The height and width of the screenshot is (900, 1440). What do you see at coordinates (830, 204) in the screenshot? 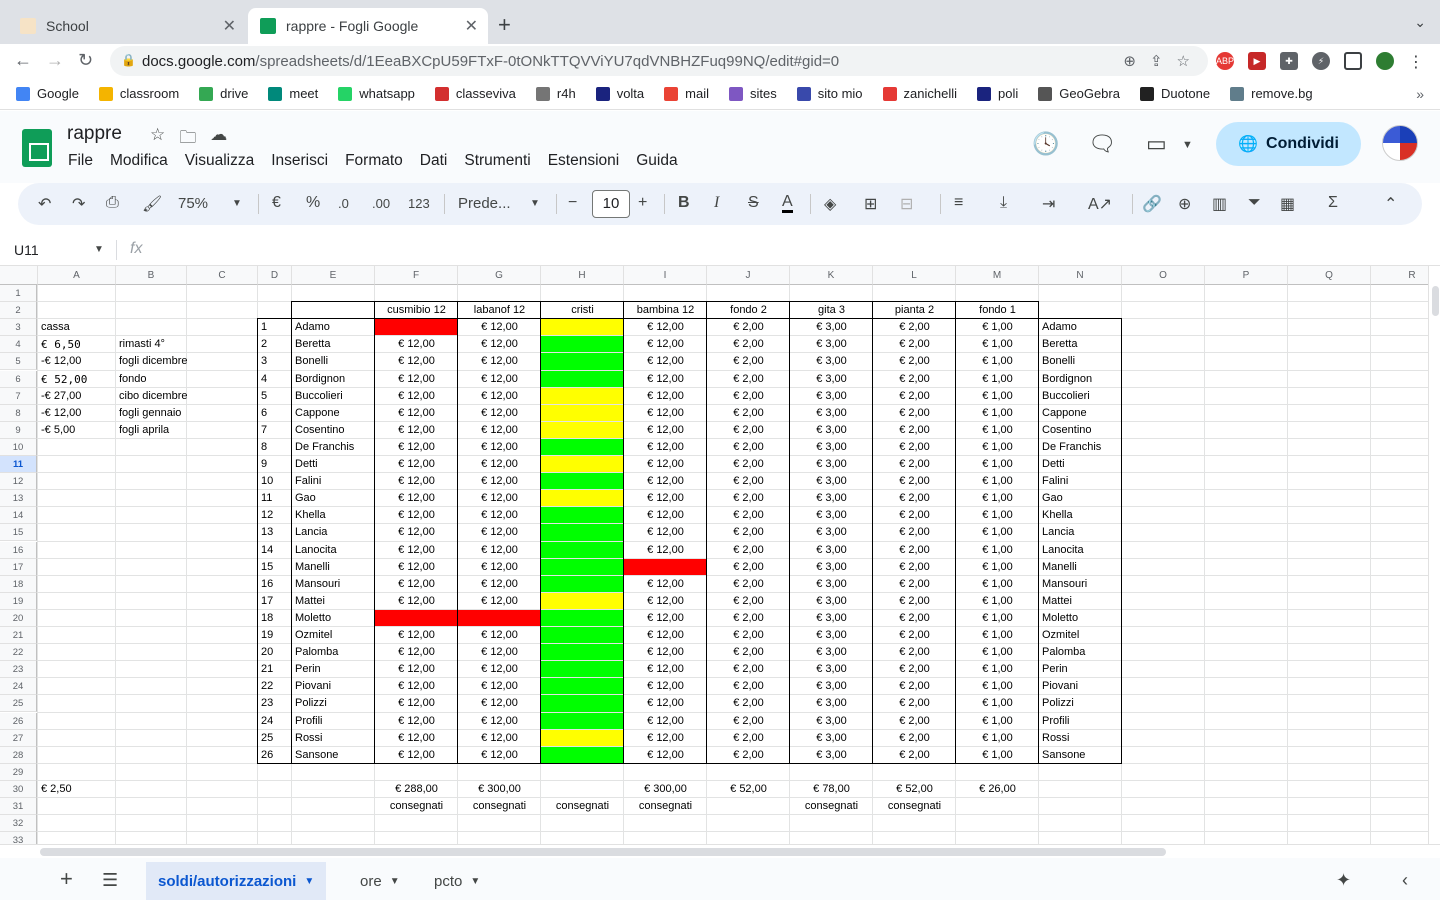
I see `fill-color-icon: ◈` at bounding box center [830, 204].